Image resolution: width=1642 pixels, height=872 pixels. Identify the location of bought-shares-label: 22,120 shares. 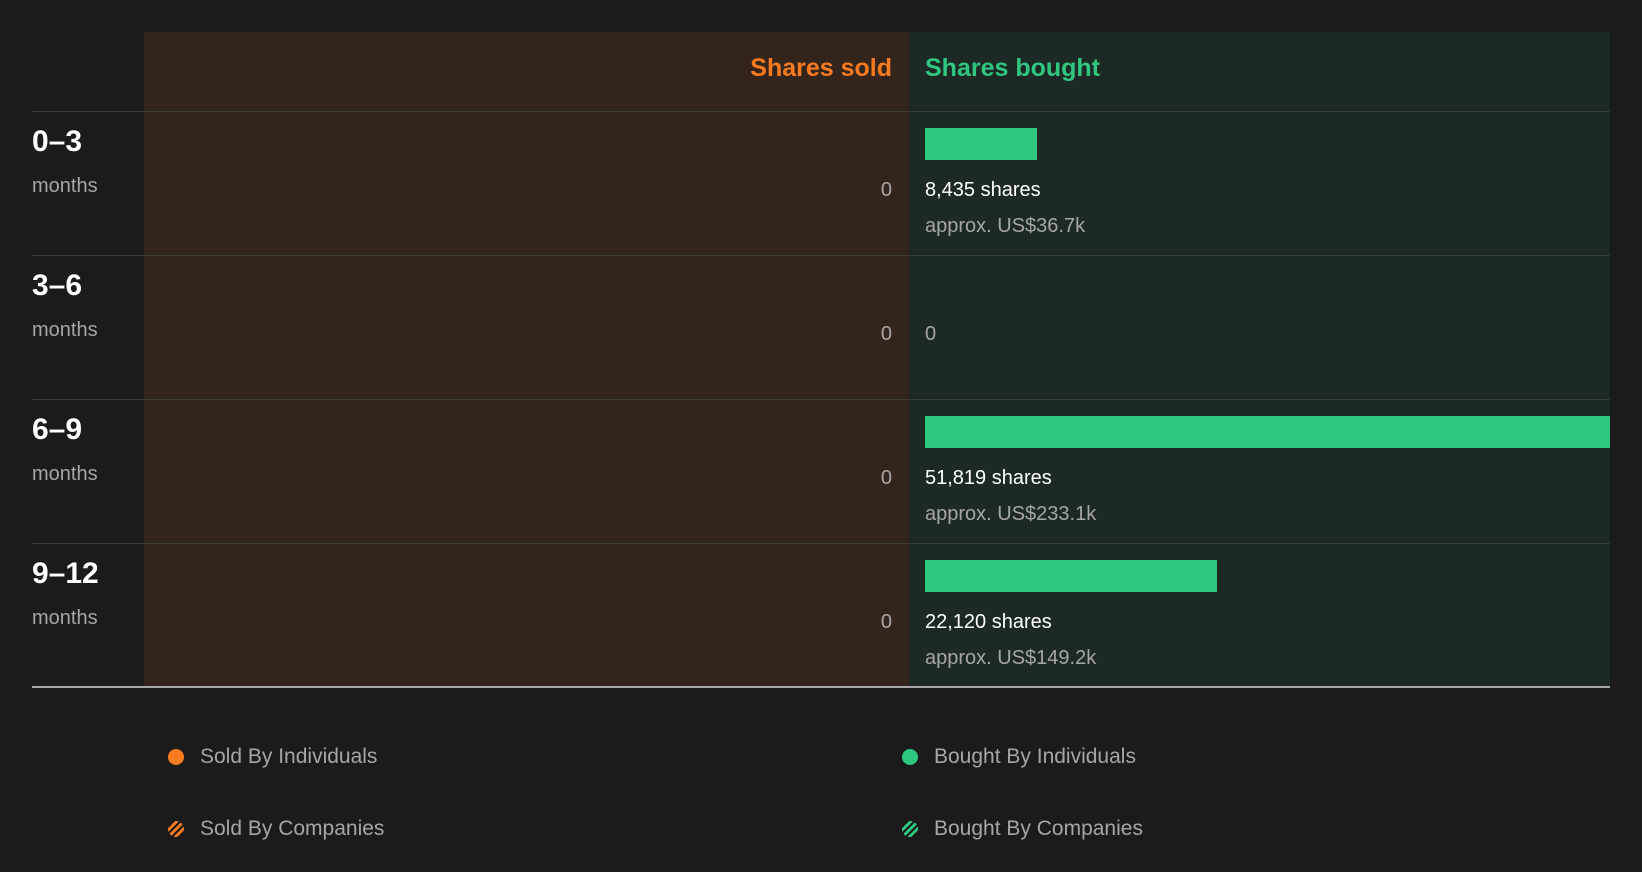
(988, 622).